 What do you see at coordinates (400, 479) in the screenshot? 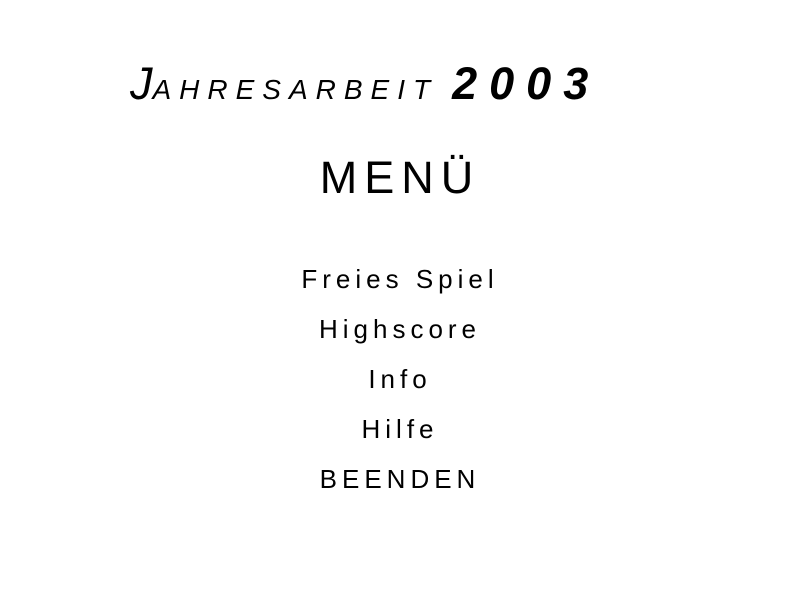
I see `menu-item-quit: BEENDEN` at bounding box center [400, 479].